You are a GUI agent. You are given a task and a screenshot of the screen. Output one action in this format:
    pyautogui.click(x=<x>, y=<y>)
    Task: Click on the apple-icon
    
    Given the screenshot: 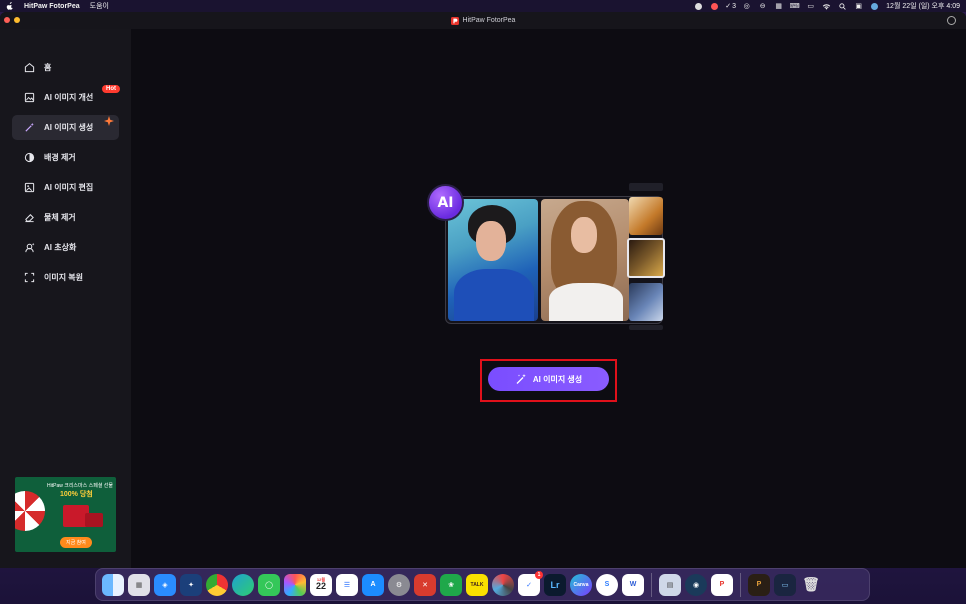 What is the action you would take?
    pyautogui.click(x=10, y=6)
    